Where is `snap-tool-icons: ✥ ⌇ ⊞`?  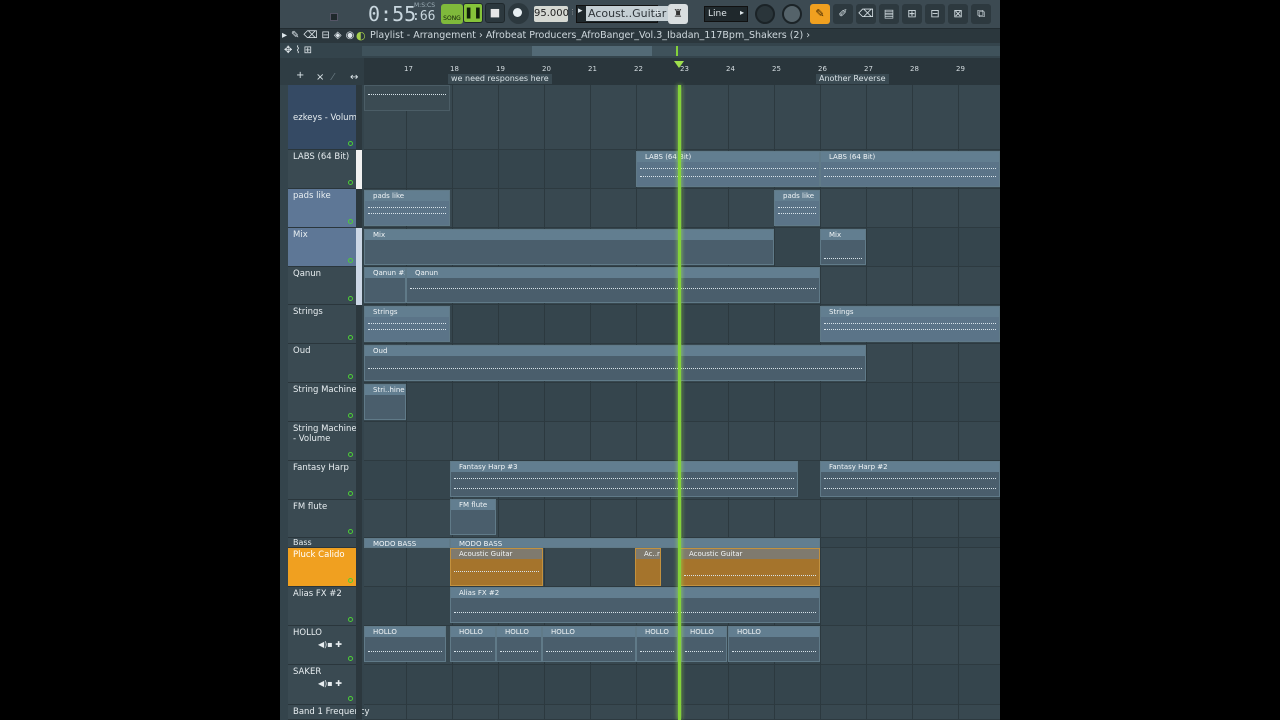 snap-tool-icons: ✥ ⌇ ⊞ is located at coordinates (298, 50).